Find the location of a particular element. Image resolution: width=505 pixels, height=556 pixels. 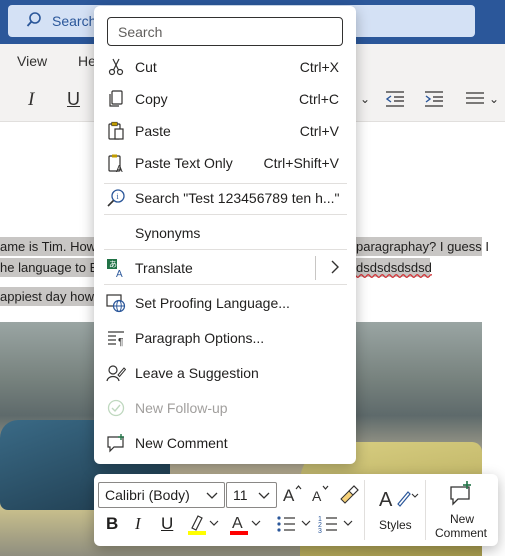

menu-item-new-comment: New Comment is located at coordinates (225, 443).